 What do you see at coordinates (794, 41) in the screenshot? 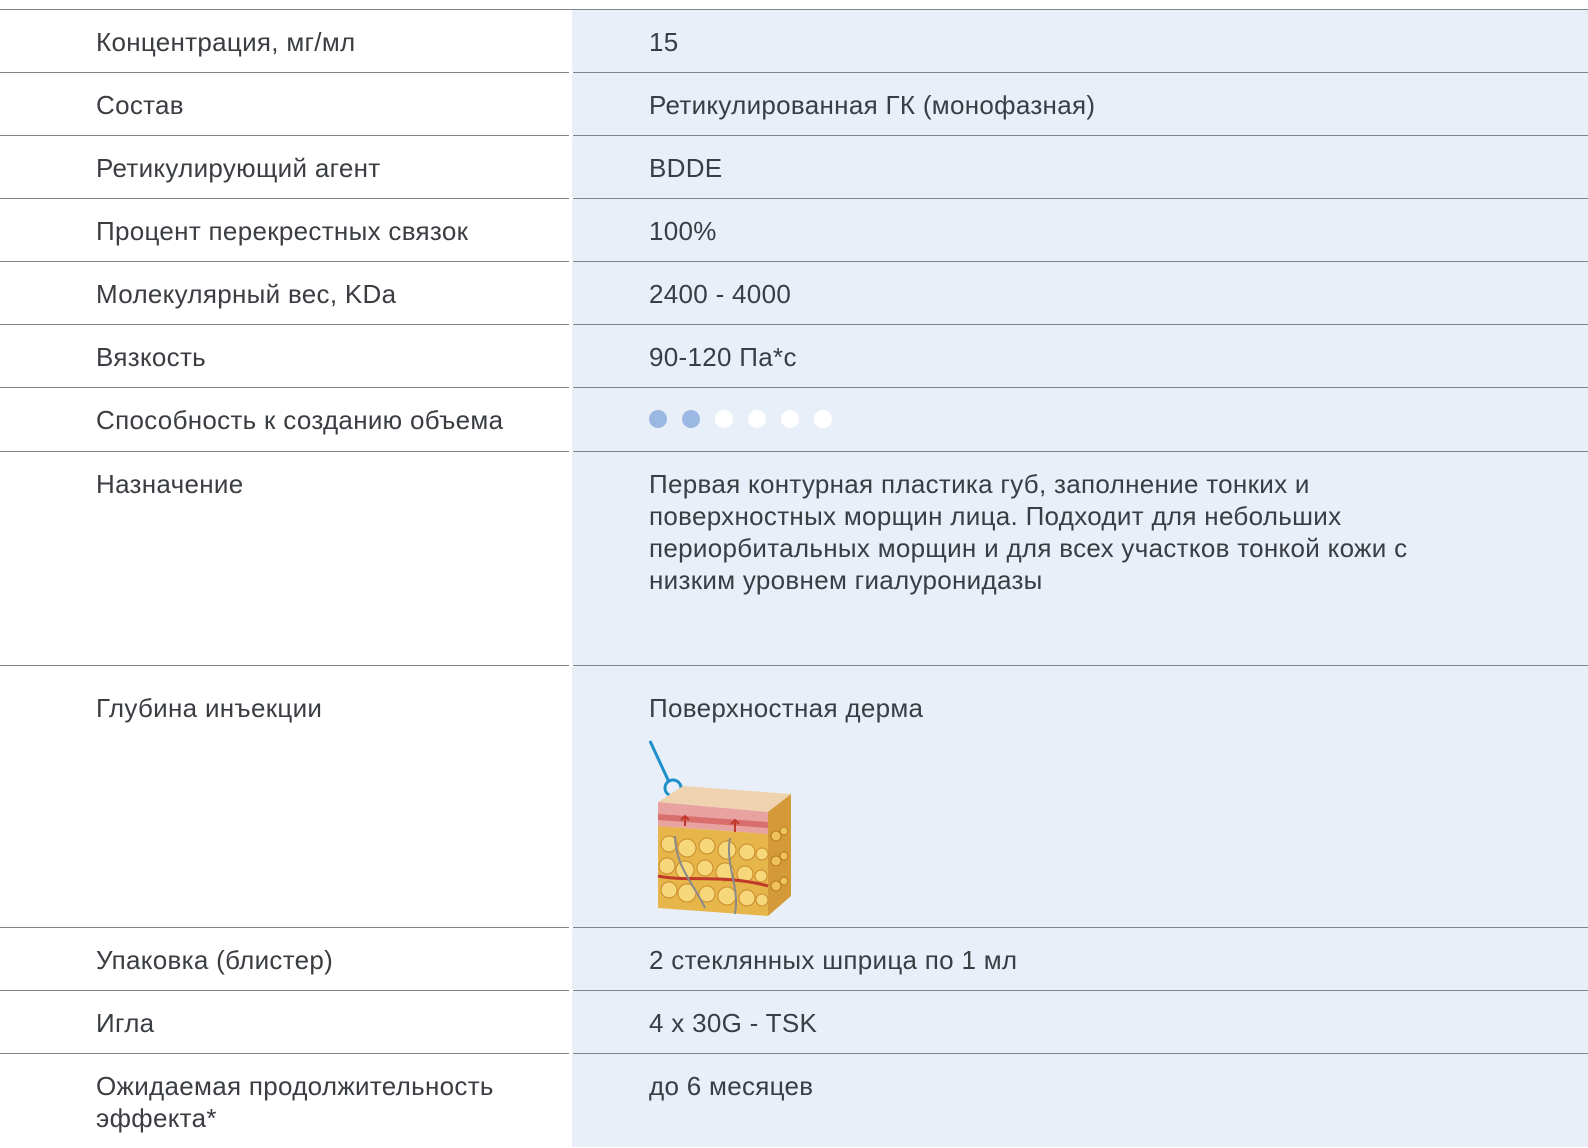
I see `table-row-concentration: Концентрация, мг/мл 15` at bounding box center [794, 41].